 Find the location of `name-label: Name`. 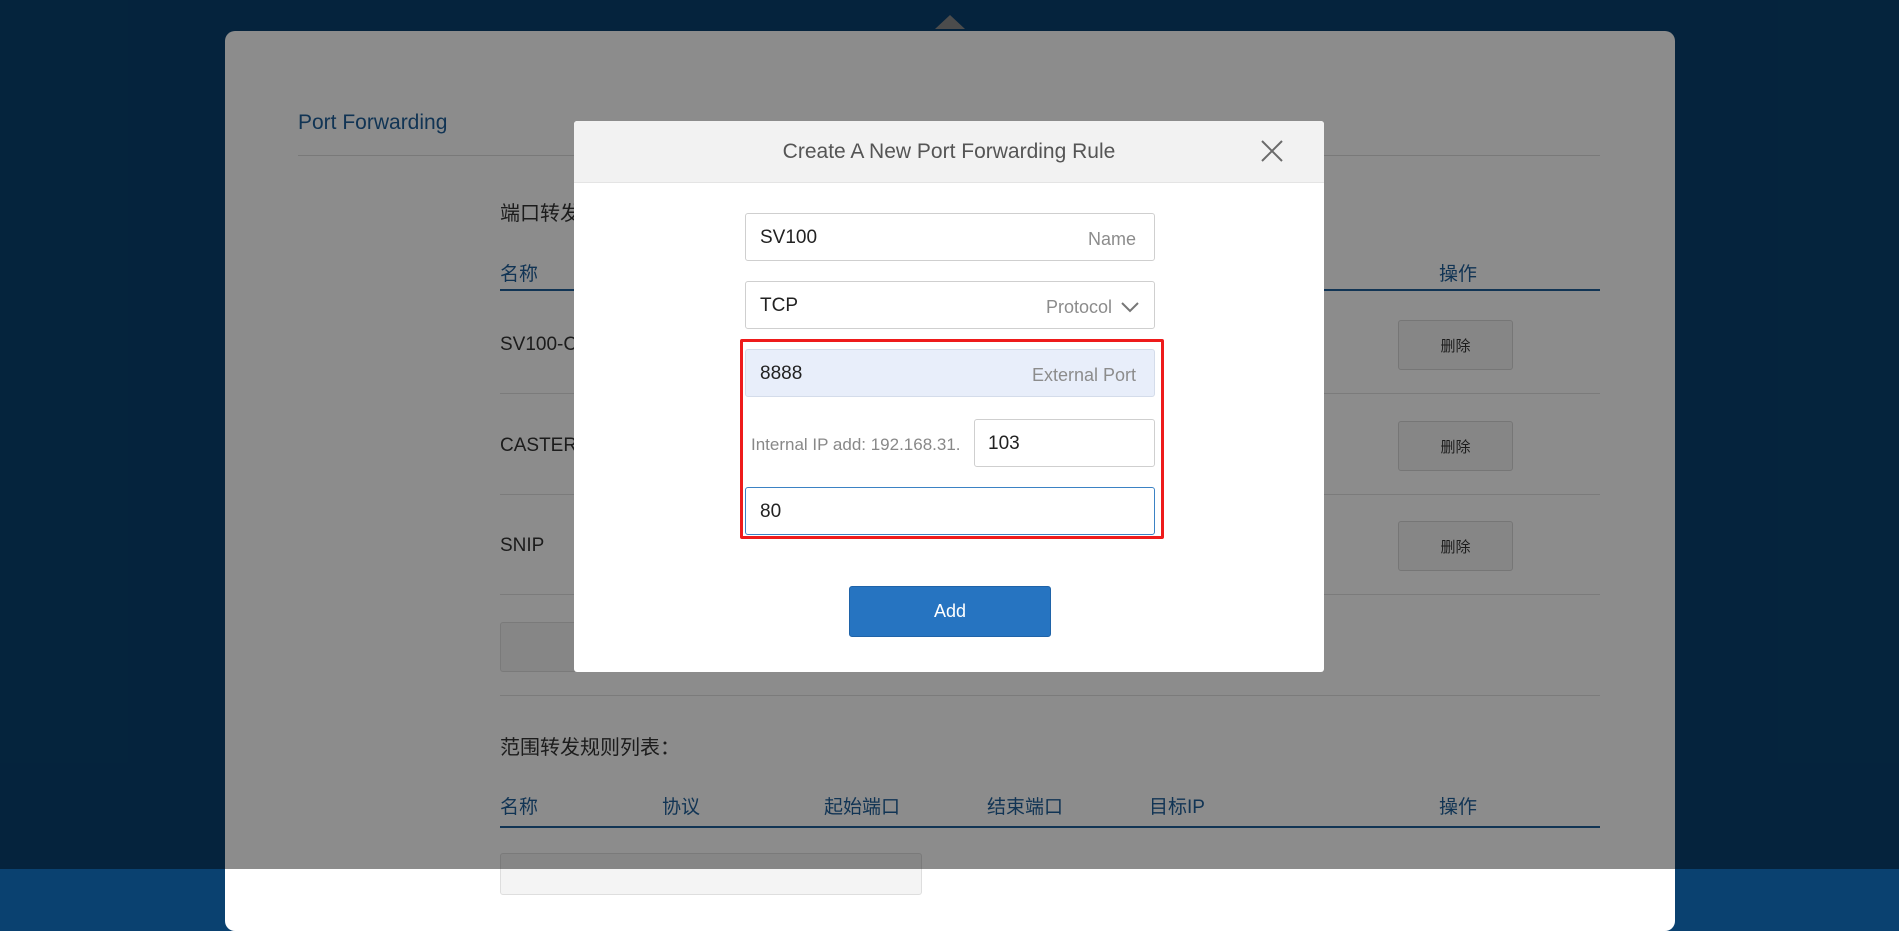

name-label: Name is located at coordinates (1111, 239).